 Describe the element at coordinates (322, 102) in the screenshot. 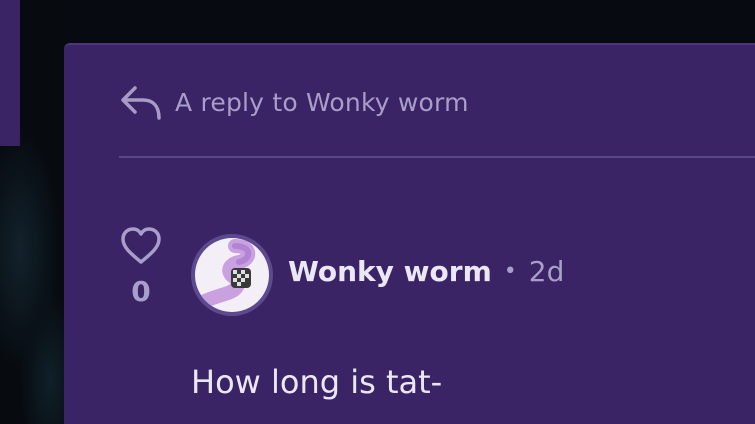

I see `reply-context-text: A reply to Wonky worm` at that location.